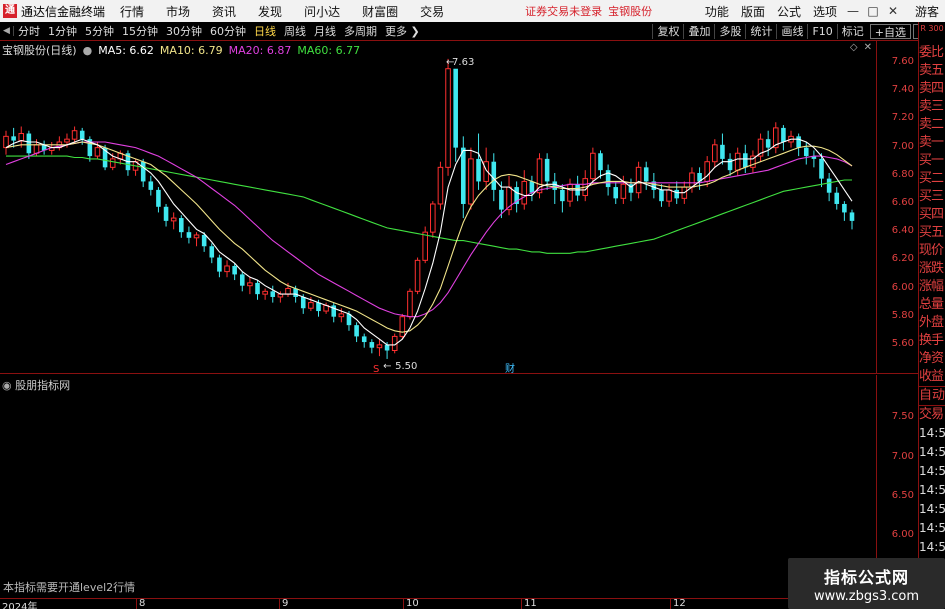 This screenshot has height=609, width=945. What do you see at coordinates (432, 11) in the screenshot?
I see `menu-trade: 交易` at bounding box center [432, 11].